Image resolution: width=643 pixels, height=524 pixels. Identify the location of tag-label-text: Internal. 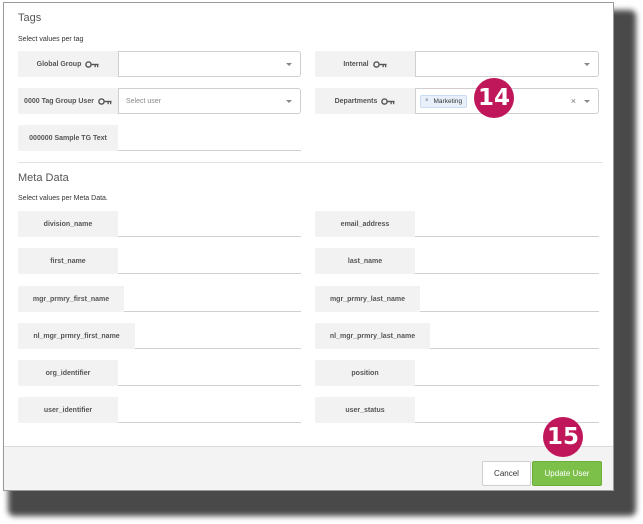
(356, 64).